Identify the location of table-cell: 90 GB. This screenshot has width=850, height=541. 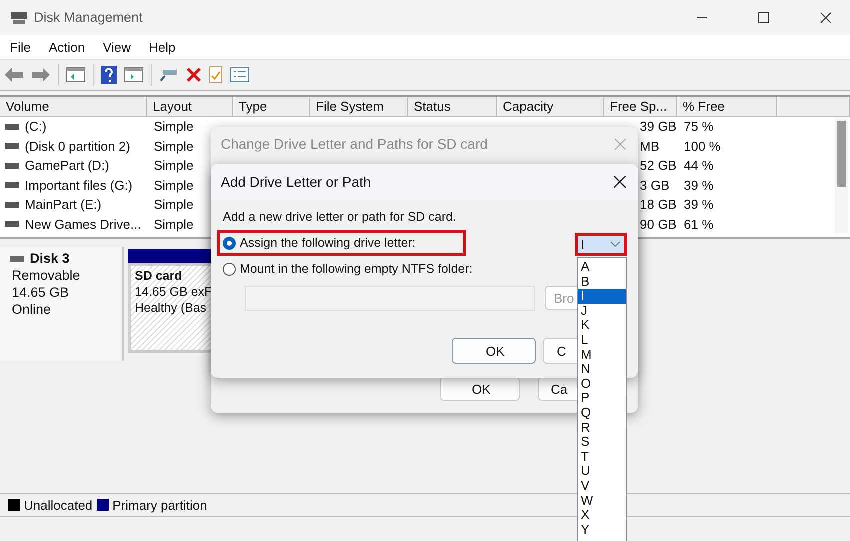
(658, 224).